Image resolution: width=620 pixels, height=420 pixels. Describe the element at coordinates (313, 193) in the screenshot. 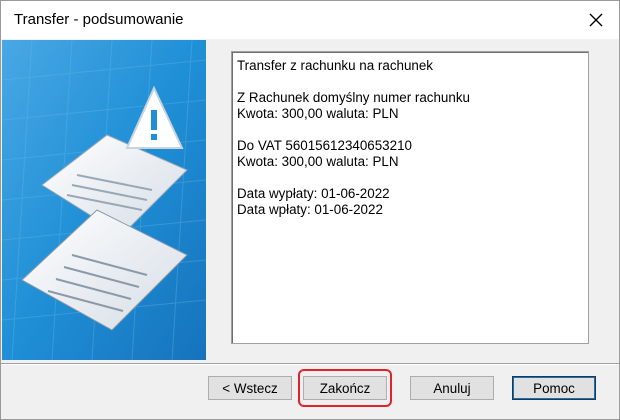

I see `summary-line: Data wypłaty: 01-06-2022` at that location.